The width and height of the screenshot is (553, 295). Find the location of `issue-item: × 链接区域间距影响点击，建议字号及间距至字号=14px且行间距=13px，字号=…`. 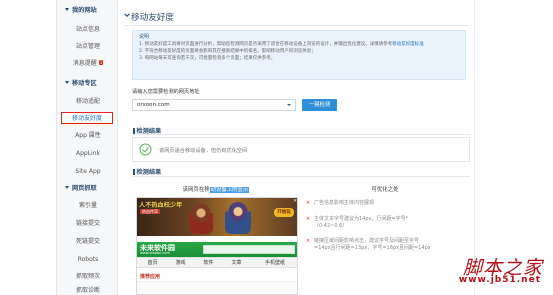

issue-item: × 链接区域间距影响点击，建议字号及间距至字号=14px且行间距=13px，字号=… is located at coordinates (368, 244).